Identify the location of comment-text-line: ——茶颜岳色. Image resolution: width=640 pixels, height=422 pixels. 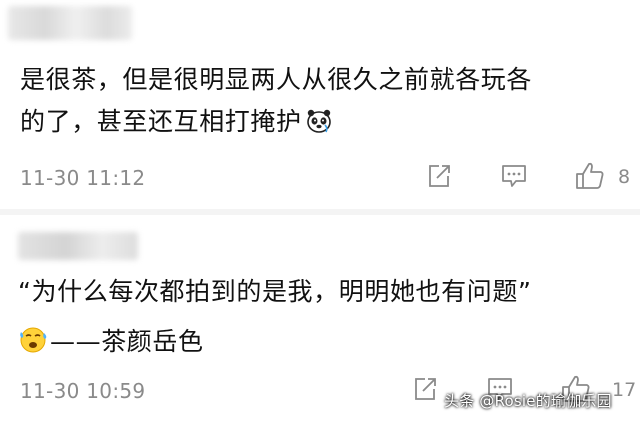
(127, 341).